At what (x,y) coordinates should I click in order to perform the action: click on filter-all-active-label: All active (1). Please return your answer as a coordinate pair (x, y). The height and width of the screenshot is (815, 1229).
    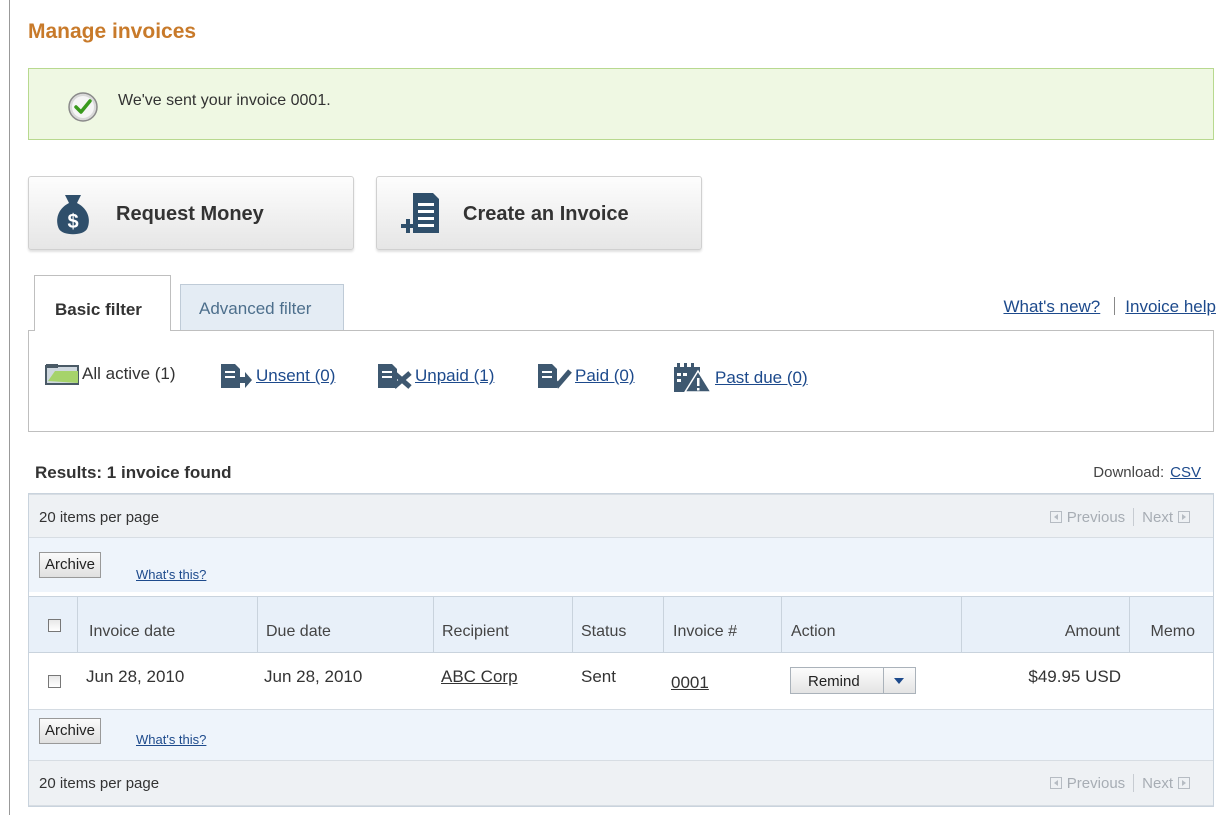
    Looking at the image, I should click on (129, 373).